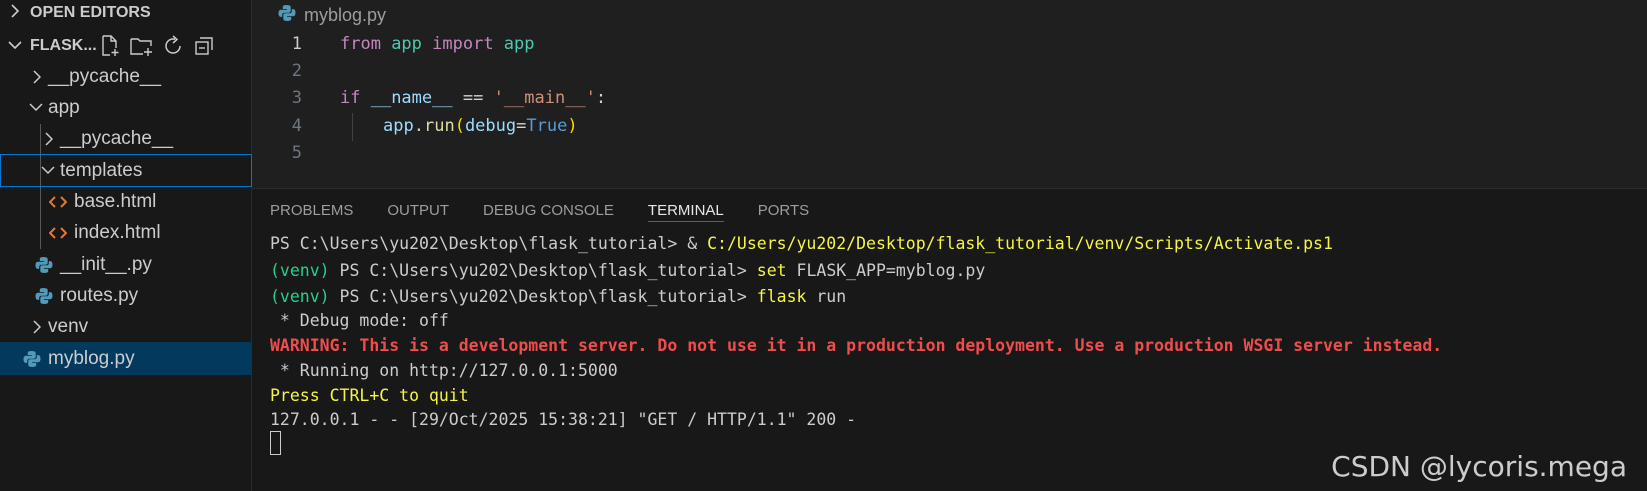  What do you see at coordinates (90, 12) in the screenshot?
I see `open-editors-label: OPEN EDITORS` at bounding box center [90, 12].